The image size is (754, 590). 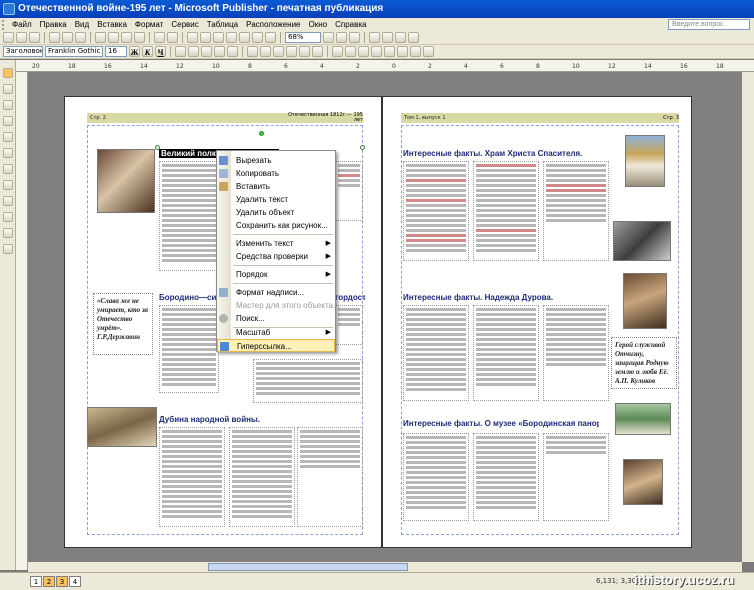 I want to click on table-frame-icon, so click(x=7, y=105).